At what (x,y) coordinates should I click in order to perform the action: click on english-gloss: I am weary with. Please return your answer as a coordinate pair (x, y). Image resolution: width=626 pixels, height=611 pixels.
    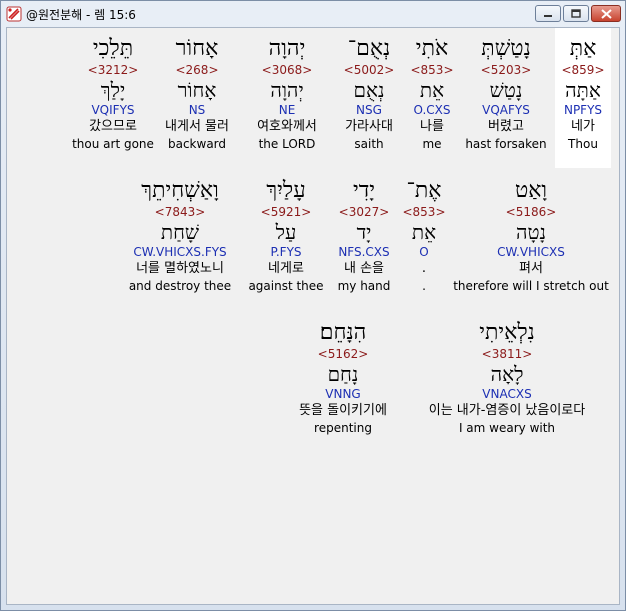
    Looking at the image, I should click on (507, 428).